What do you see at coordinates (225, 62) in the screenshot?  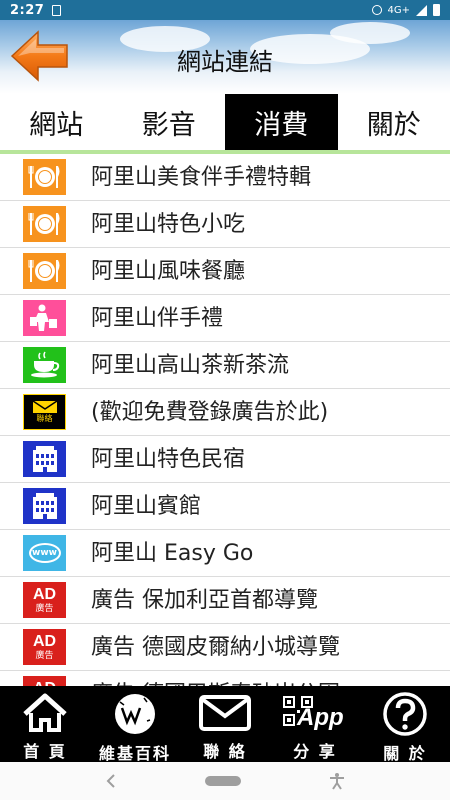 I see `page-title: 網站連結` at bounding box center [225, 62].